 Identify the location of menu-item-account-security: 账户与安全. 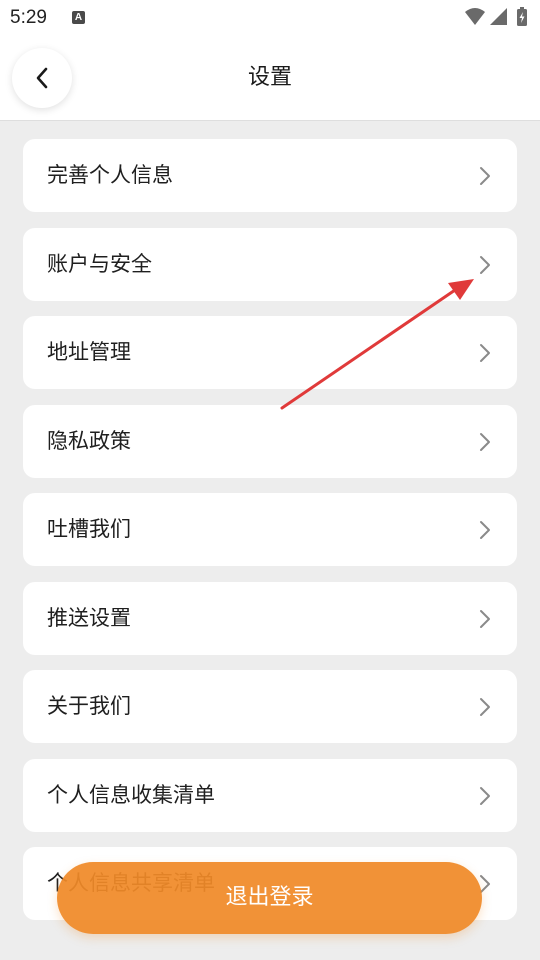
(270, 264).